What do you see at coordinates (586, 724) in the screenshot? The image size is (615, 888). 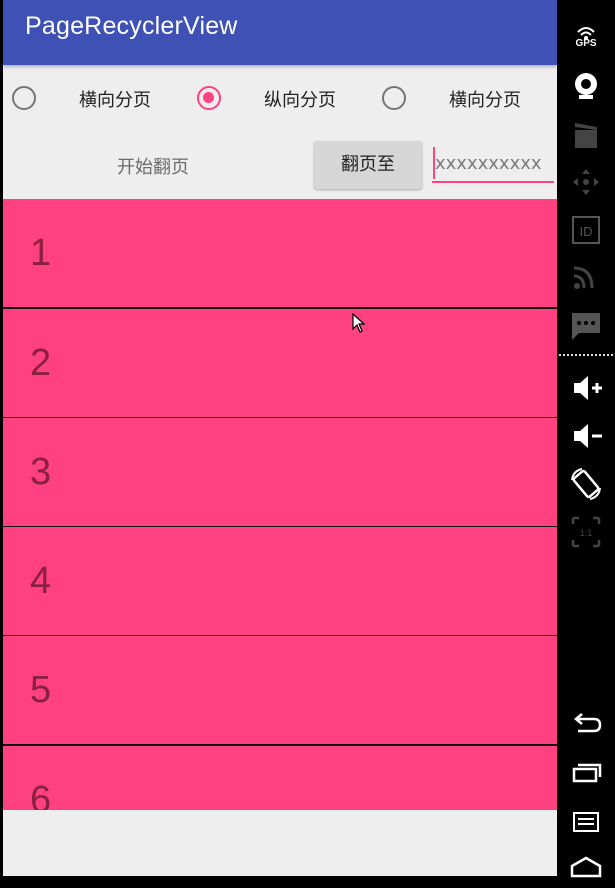 I see `back-icon` at bounding box center [586, 724].